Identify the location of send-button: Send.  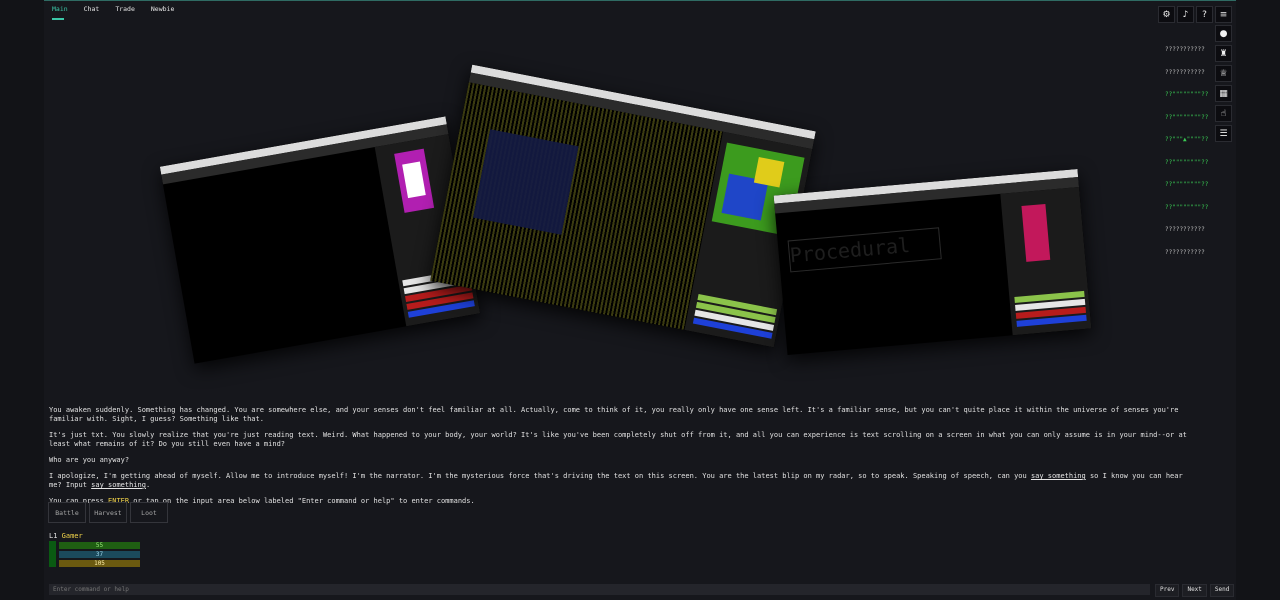
(1222, 590).